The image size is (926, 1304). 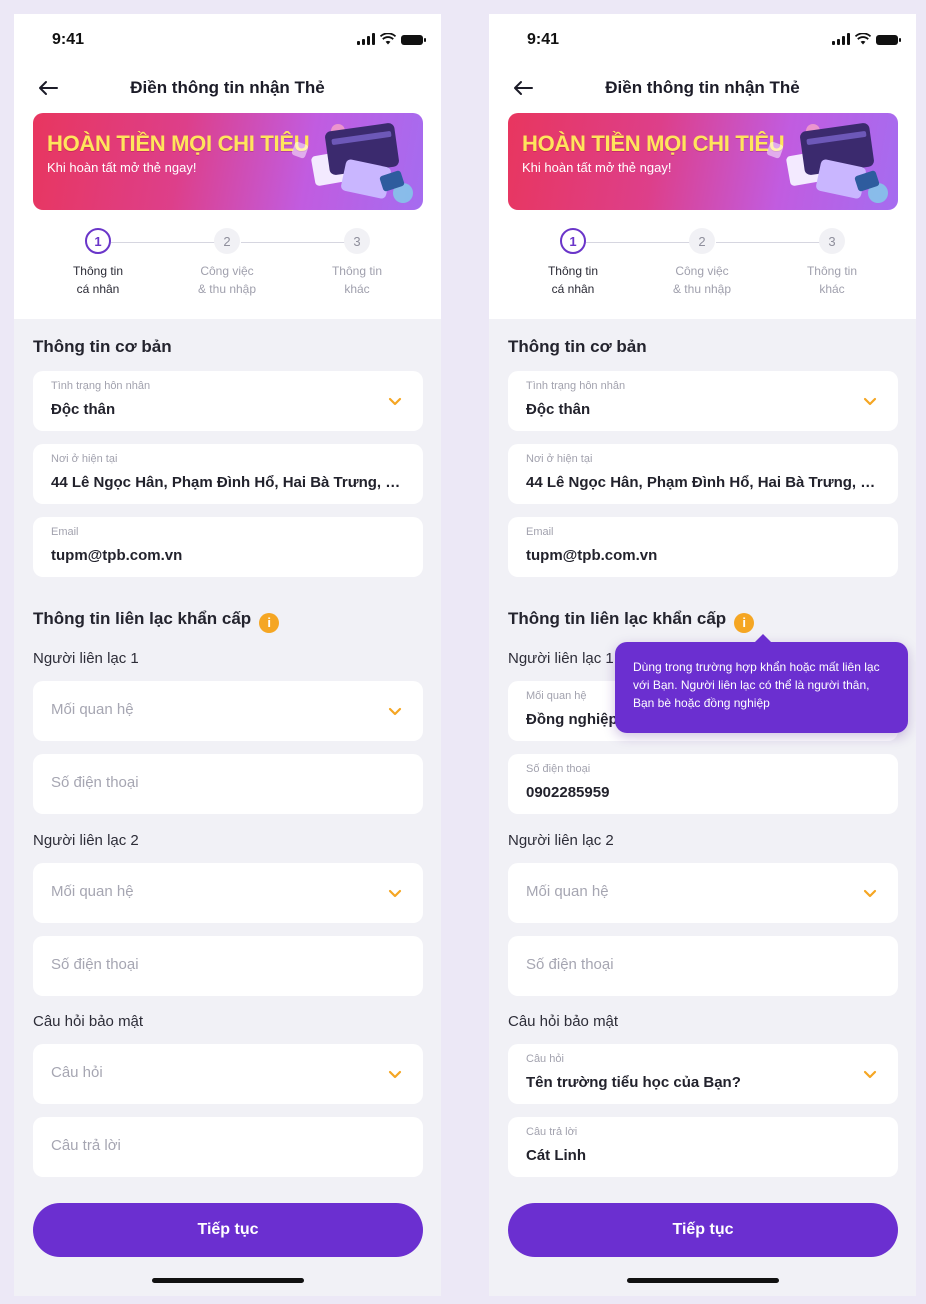 What do you see at coordinates (573, 289) in the screenshot?
I see `step-label-line2: cá nhân` at bounding box center [573, 289].